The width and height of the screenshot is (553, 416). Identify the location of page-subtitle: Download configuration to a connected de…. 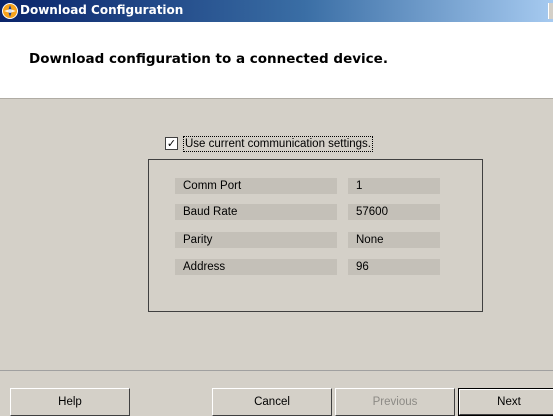
(208, 59).